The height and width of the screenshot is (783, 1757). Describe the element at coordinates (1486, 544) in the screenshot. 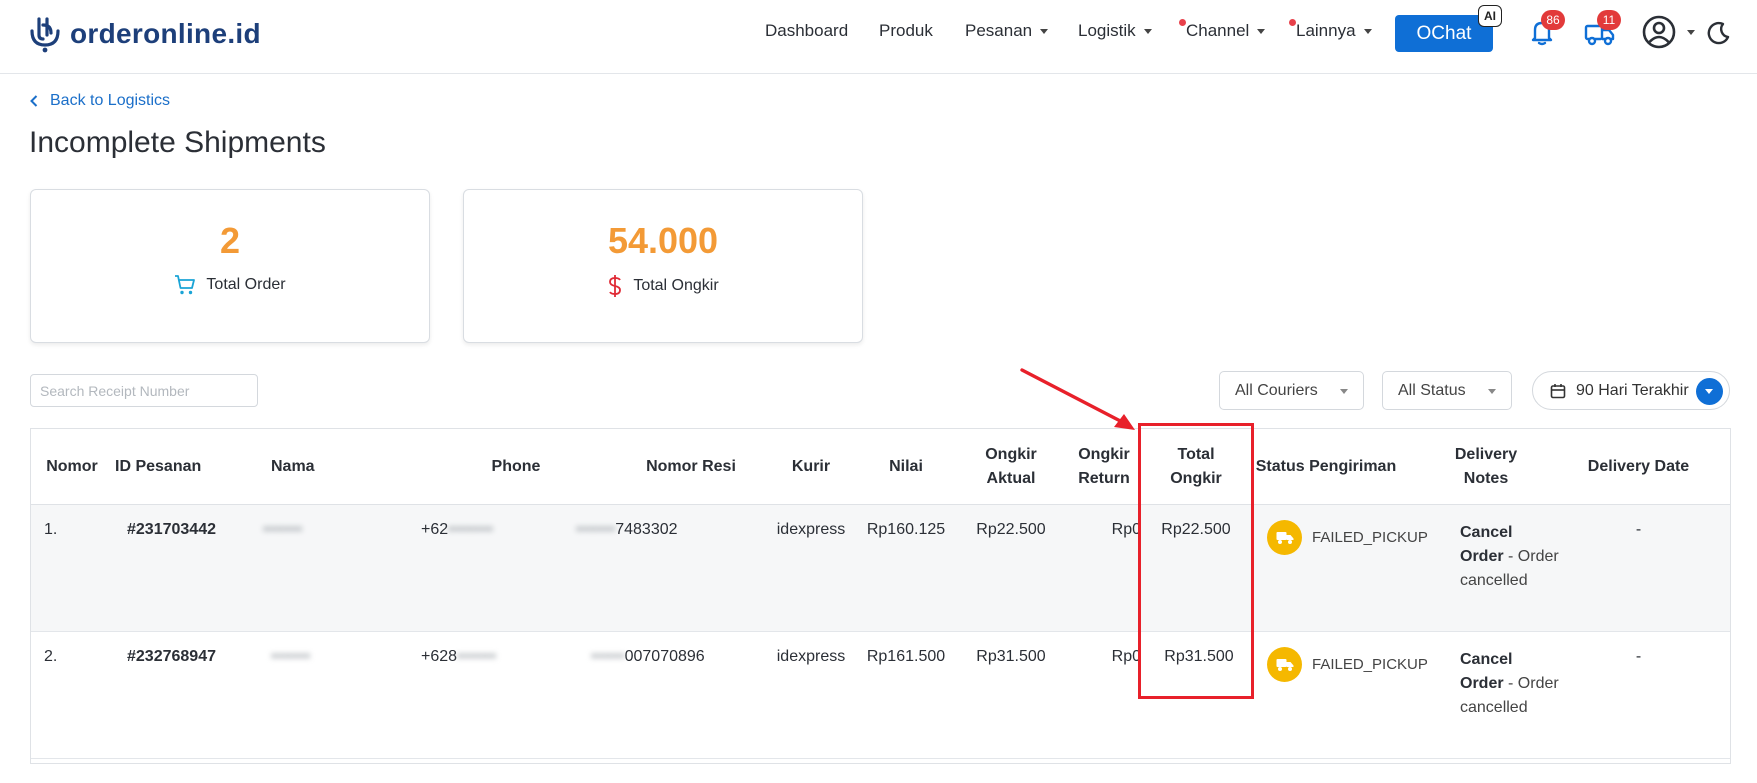

I see `notes-title: Cancel Order` at that location.